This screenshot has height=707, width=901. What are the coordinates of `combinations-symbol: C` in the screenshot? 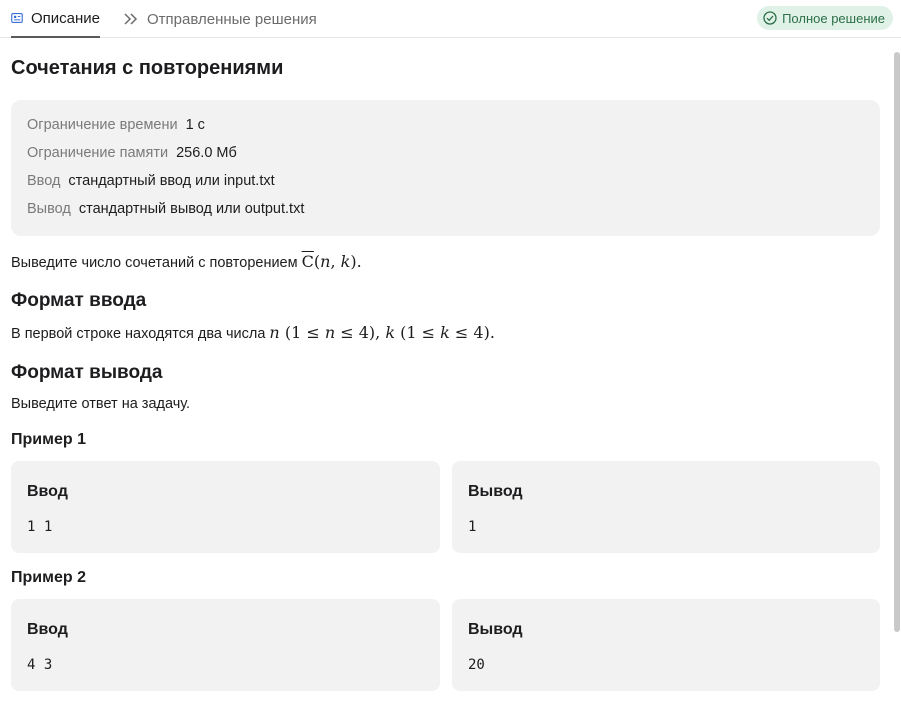 It's located at (307, 261).